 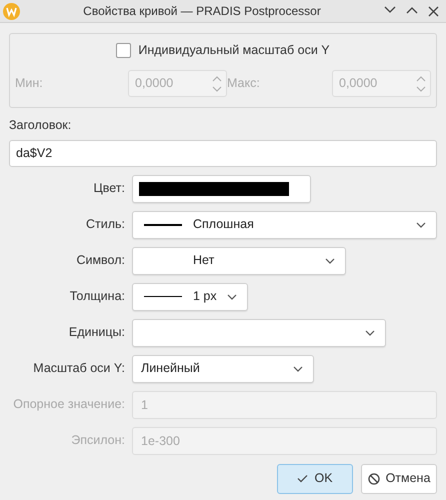 What do you see at coordinates (100, 261) in the screenshot?
I see `field-label: Символ:` at bounding box center [100, 261].